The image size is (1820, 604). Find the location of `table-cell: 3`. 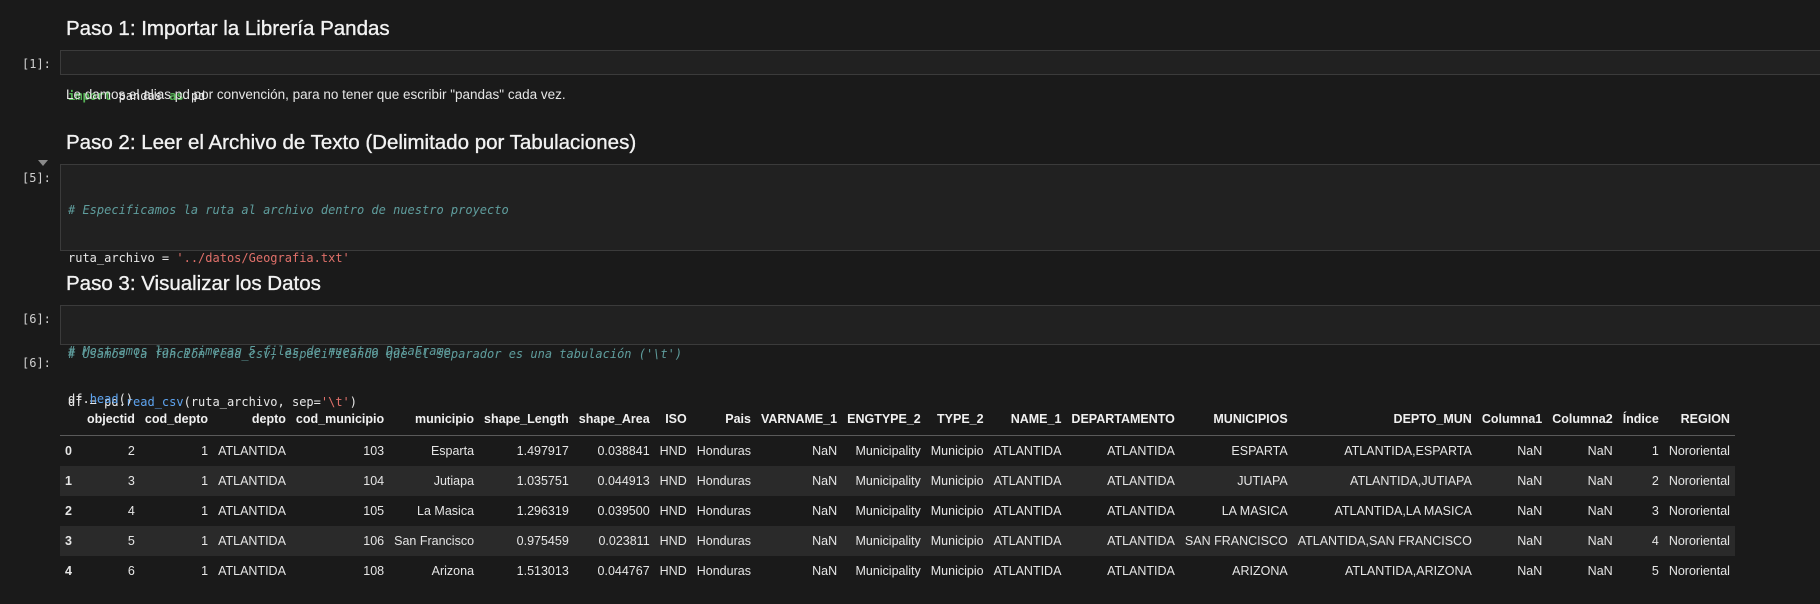

table-cell: 3 is located at coordinates (110, 481).